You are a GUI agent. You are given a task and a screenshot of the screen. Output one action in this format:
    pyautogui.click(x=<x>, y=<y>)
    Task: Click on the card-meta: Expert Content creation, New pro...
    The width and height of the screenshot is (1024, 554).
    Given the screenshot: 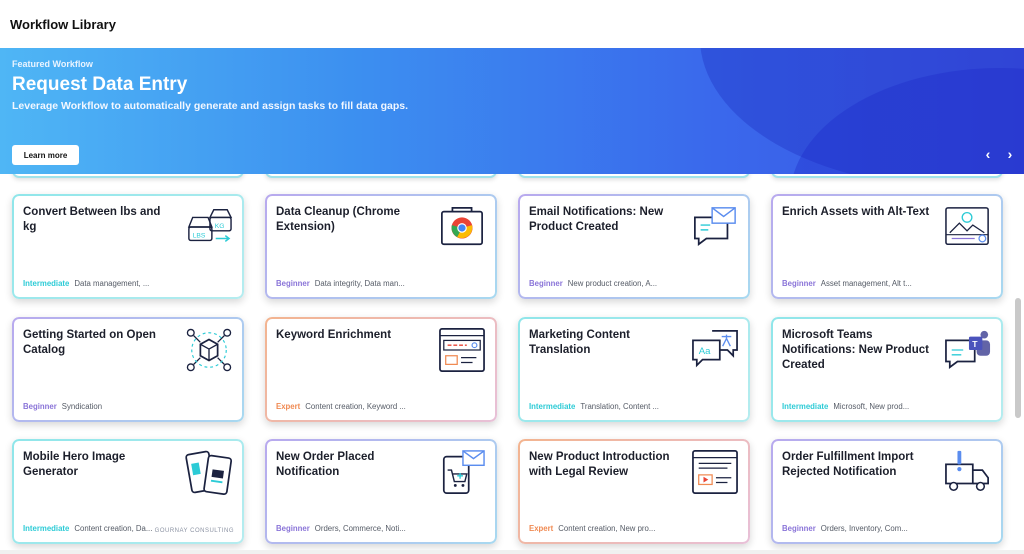 What is the action you would take?
    pyautogui.click(x=592, y=528)
    